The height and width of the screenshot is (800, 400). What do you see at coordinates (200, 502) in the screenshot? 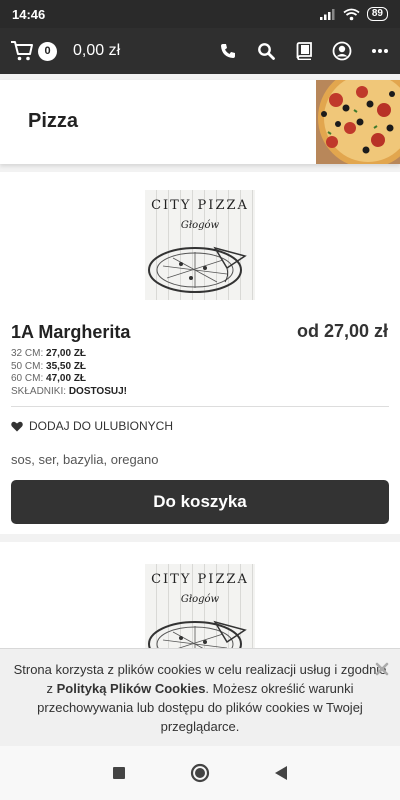
I see `add-to-cart-button: Do koszyka` at bounding box center [200, 502].